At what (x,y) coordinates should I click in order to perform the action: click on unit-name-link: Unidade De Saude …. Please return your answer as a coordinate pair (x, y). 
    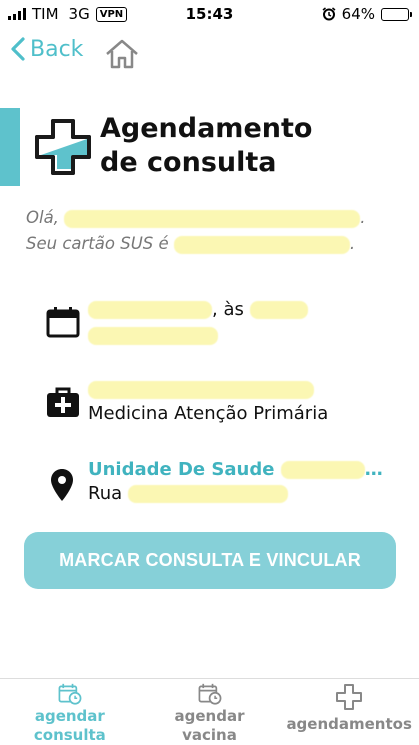
    Looking at the image, I should click on (235, 469).